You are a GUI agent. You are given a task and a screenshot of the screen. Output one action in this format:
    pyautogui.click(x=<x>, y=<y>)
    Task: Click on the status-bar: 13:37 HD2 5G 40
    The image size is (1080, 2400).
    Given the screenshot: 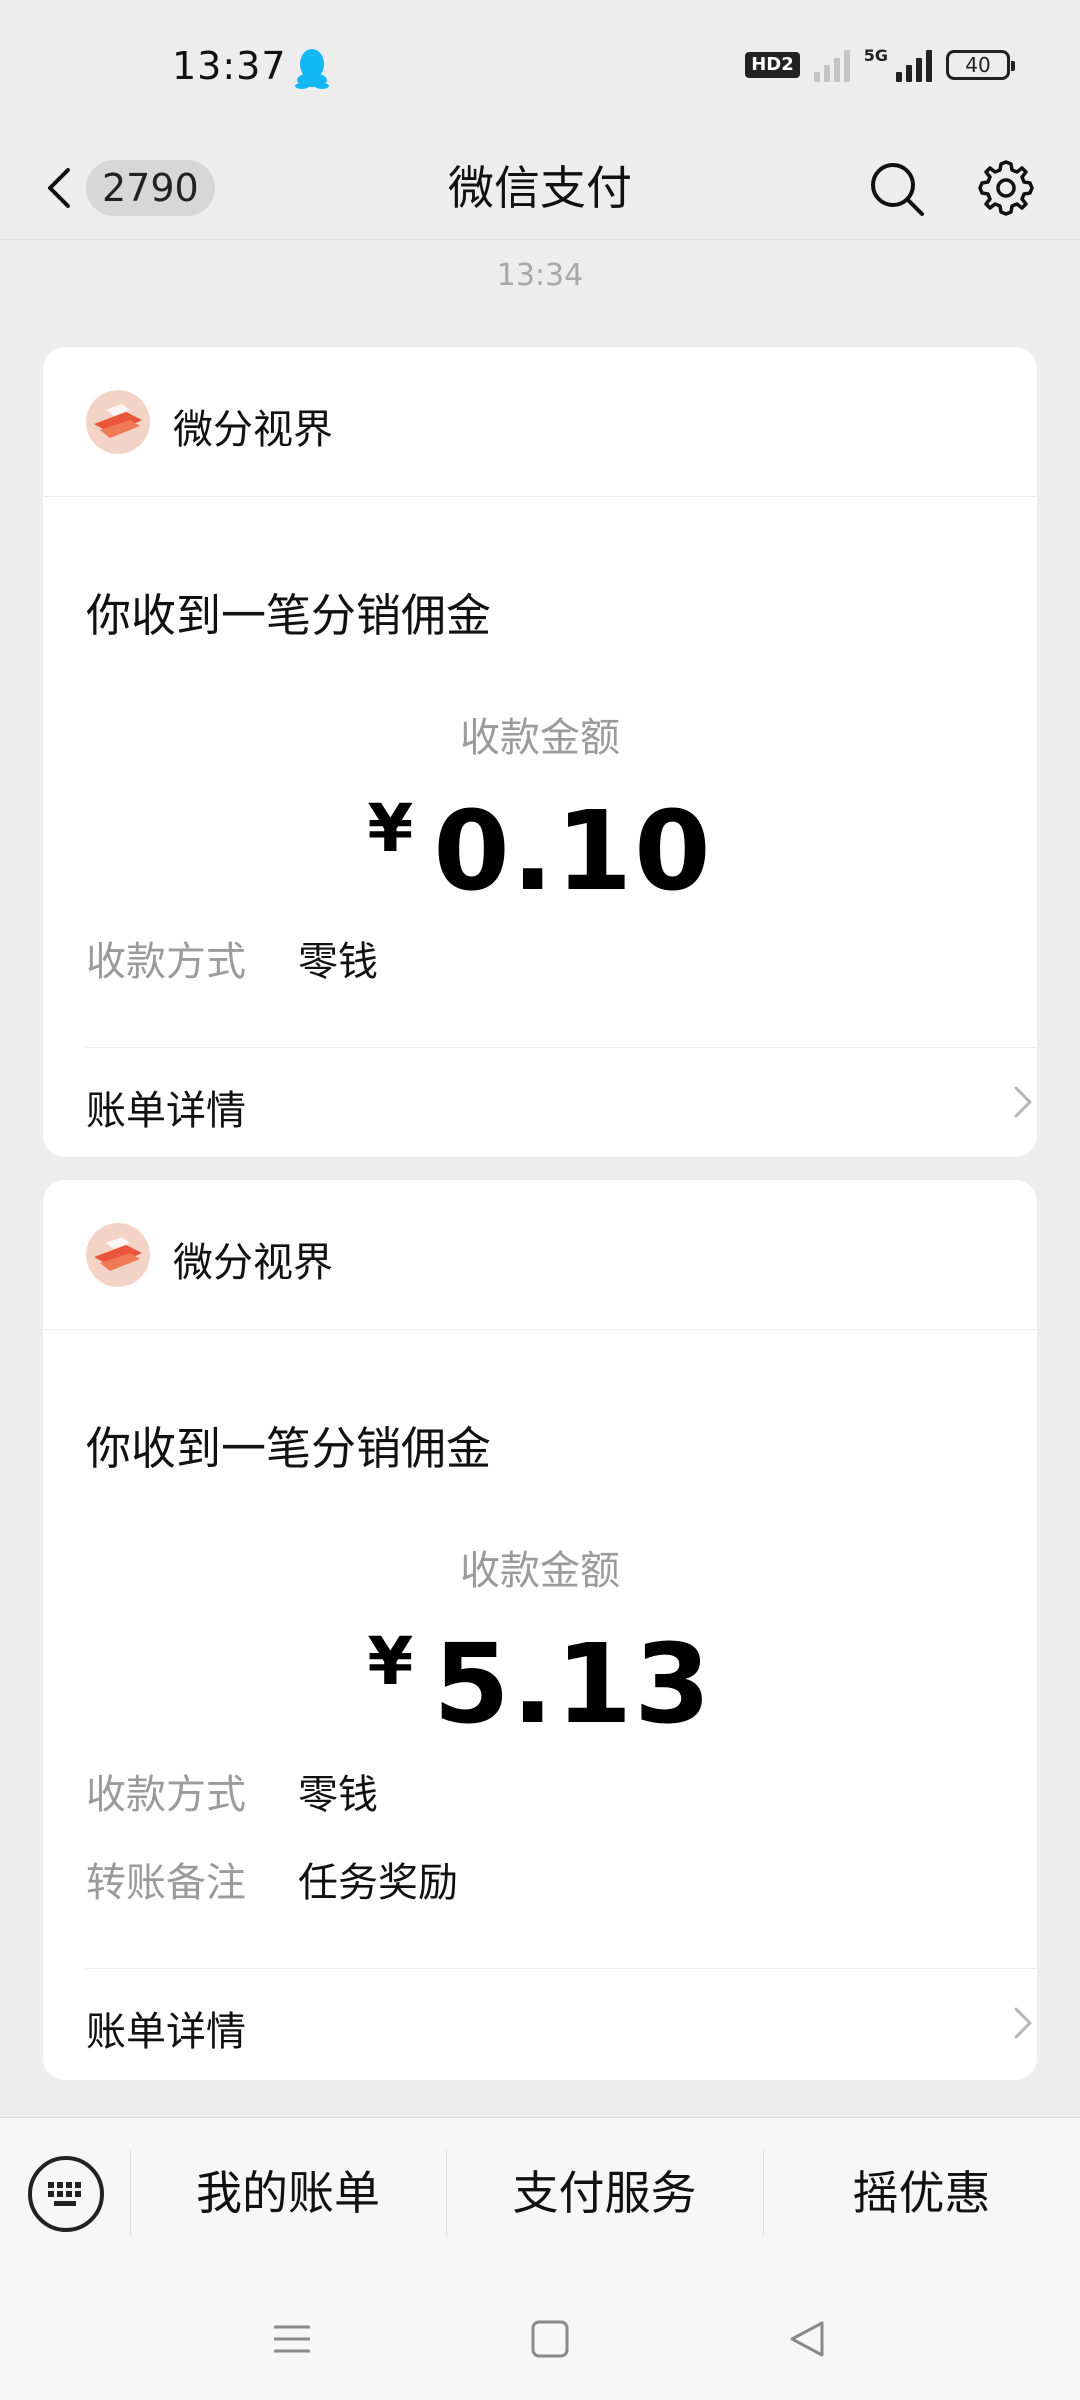 What is the action you would take?
    pyautogui.click(x=540, y=68)
    